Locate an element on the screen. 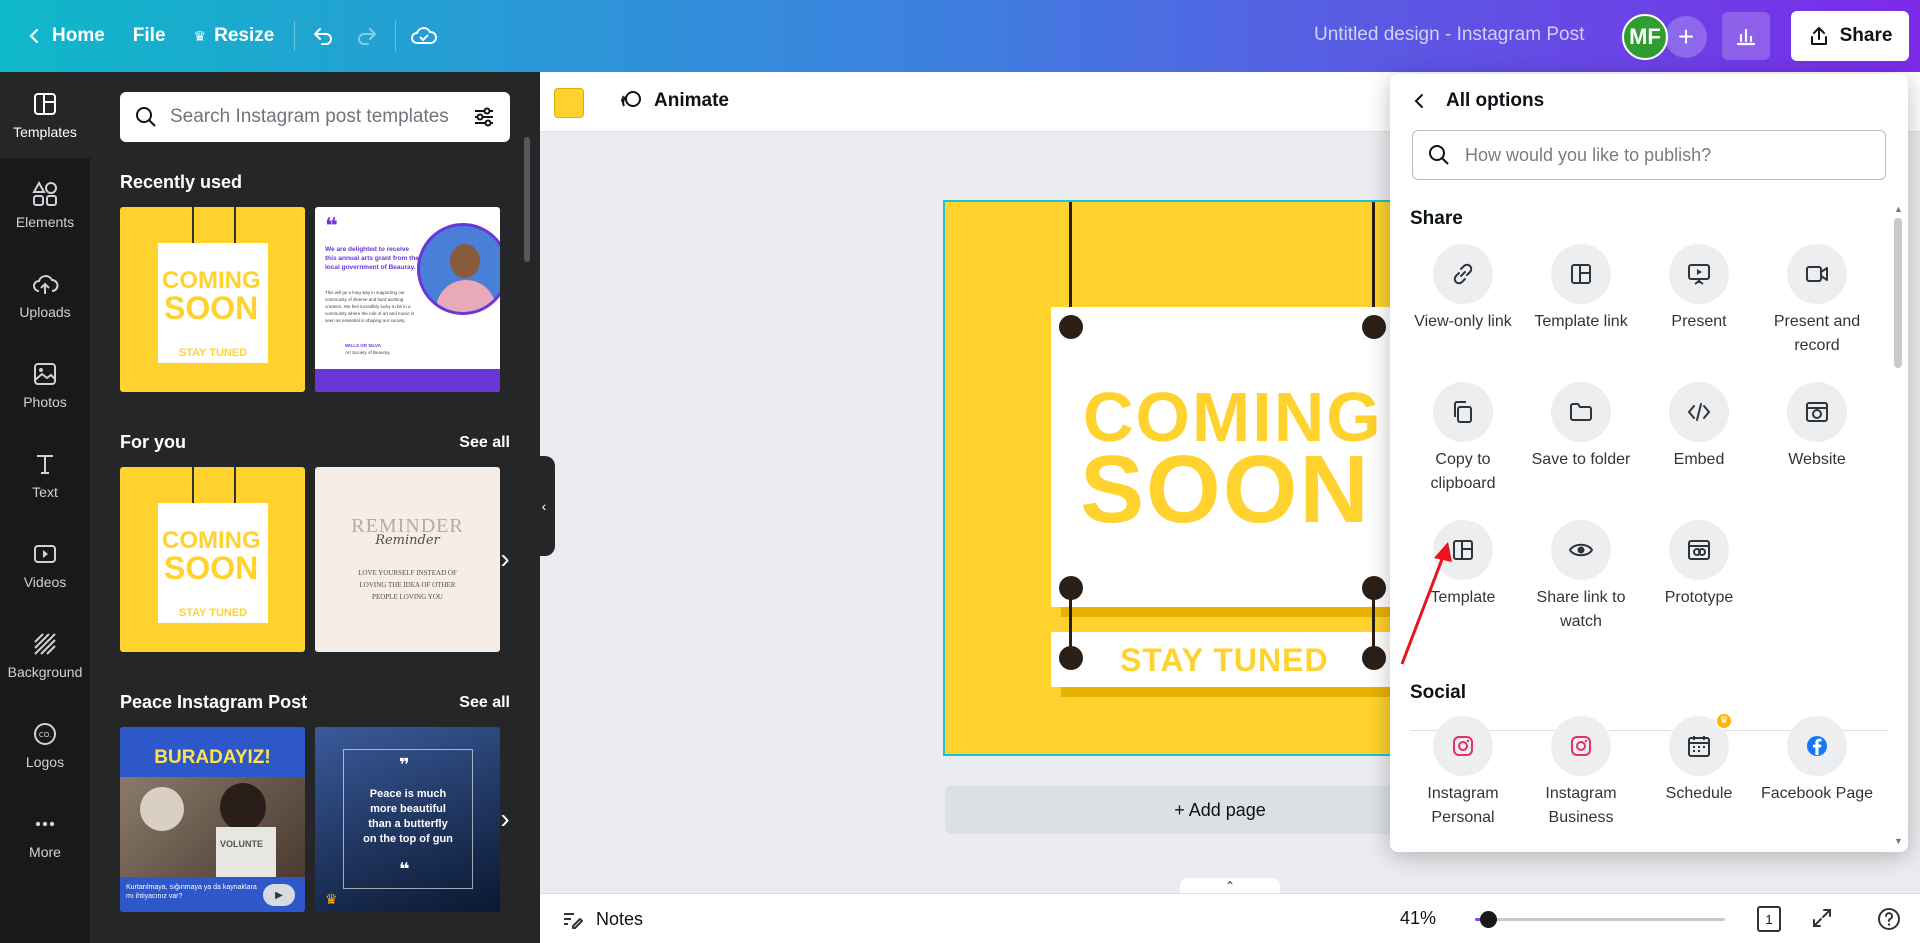 Image resolution: width=1920 pixels, height=943 pixels. share-option-share-link-to-watch: Share link to watch is located at coordinates (1581, 577).